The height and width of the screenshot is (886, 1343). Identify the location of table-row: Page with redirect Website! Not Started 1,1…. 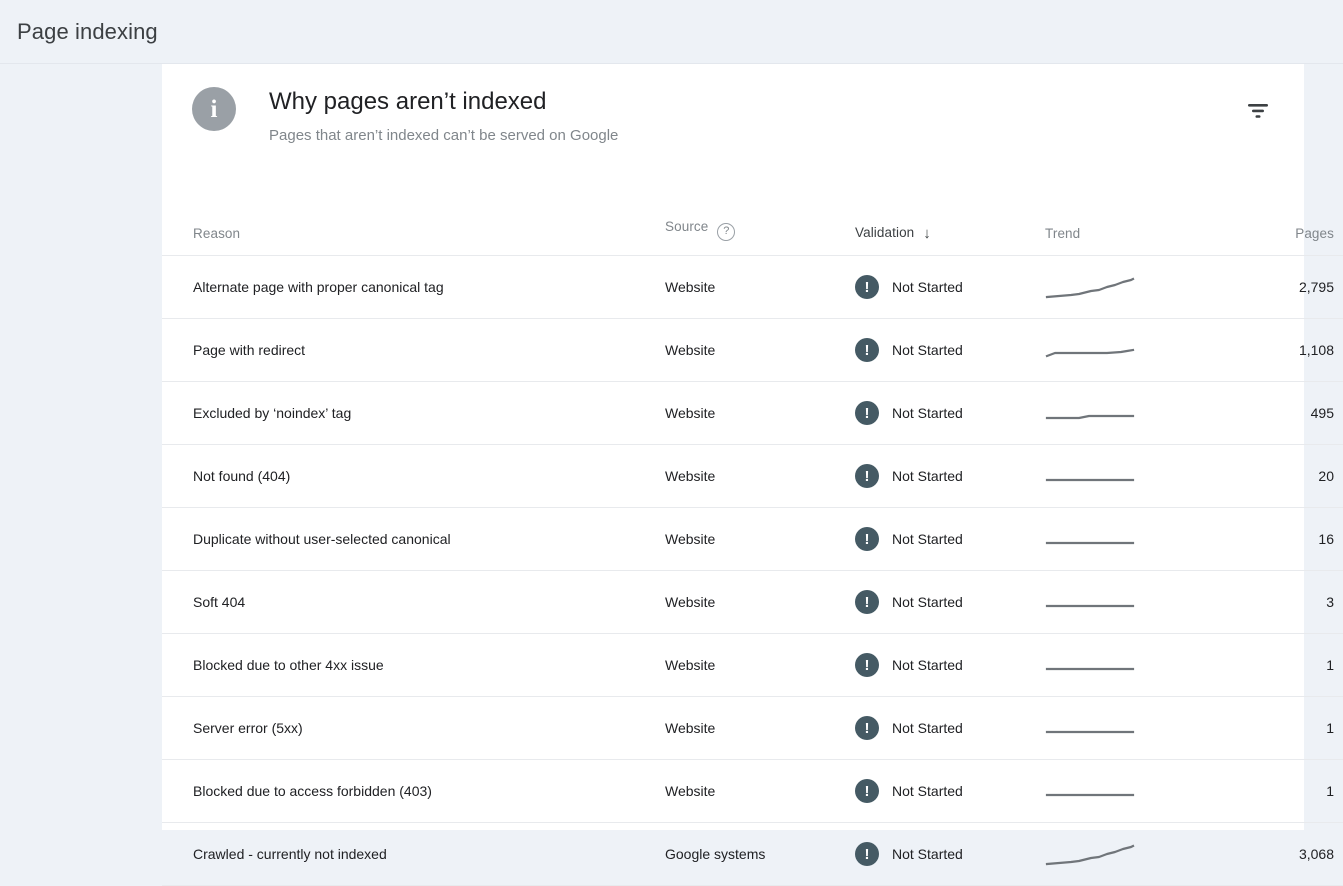
(752, 350).